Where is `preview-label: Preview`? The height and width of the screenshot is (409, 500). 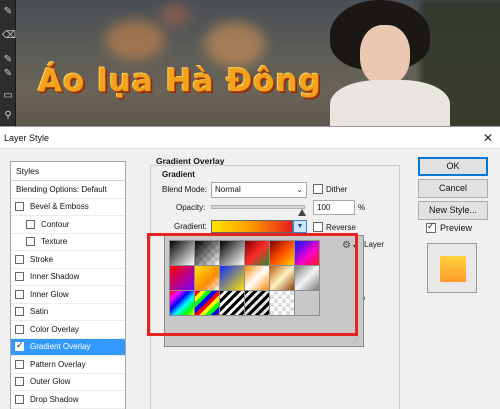
preview-label: Preview is located at coordinates (456, 228).